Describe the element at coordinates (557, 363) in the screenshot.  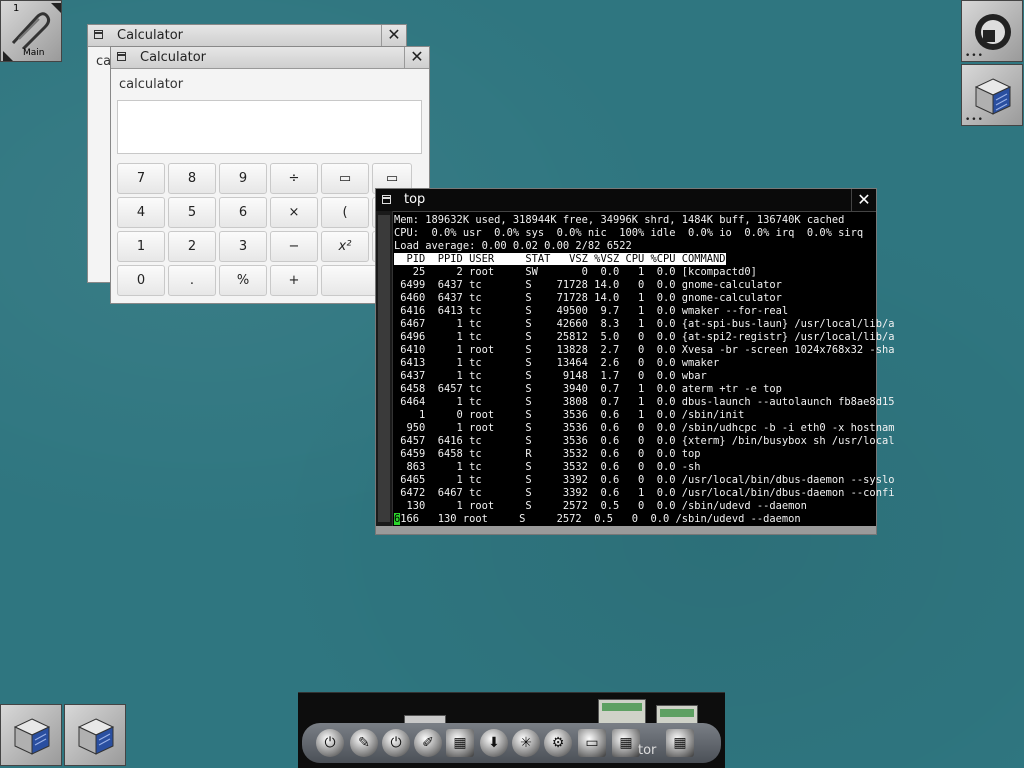
I see `process-row: 6413 1 tc S 13464 2.6 0 0.0 wmaker` at that location.